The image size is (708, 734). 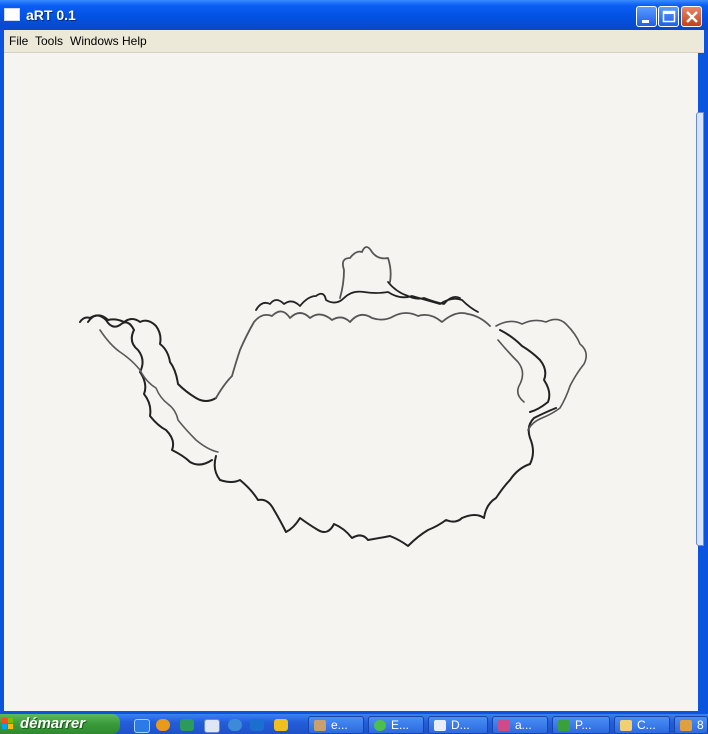 What do you see at coordinates (18, 41) in the screenshot?
I see `menu-file: File` at bounding box center [18, 41].